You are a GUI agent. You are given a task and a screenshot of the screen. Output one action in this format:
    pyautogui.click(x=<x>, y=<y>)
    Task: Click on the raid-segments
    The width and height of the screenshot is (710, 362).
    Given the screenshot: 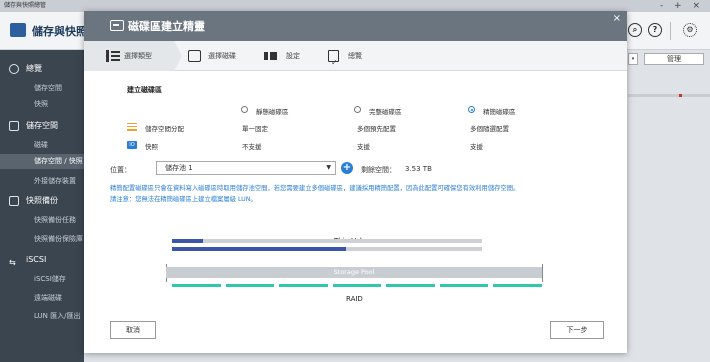 What is the action you would take?
    pyautogui.click(x=357, y=285)
    